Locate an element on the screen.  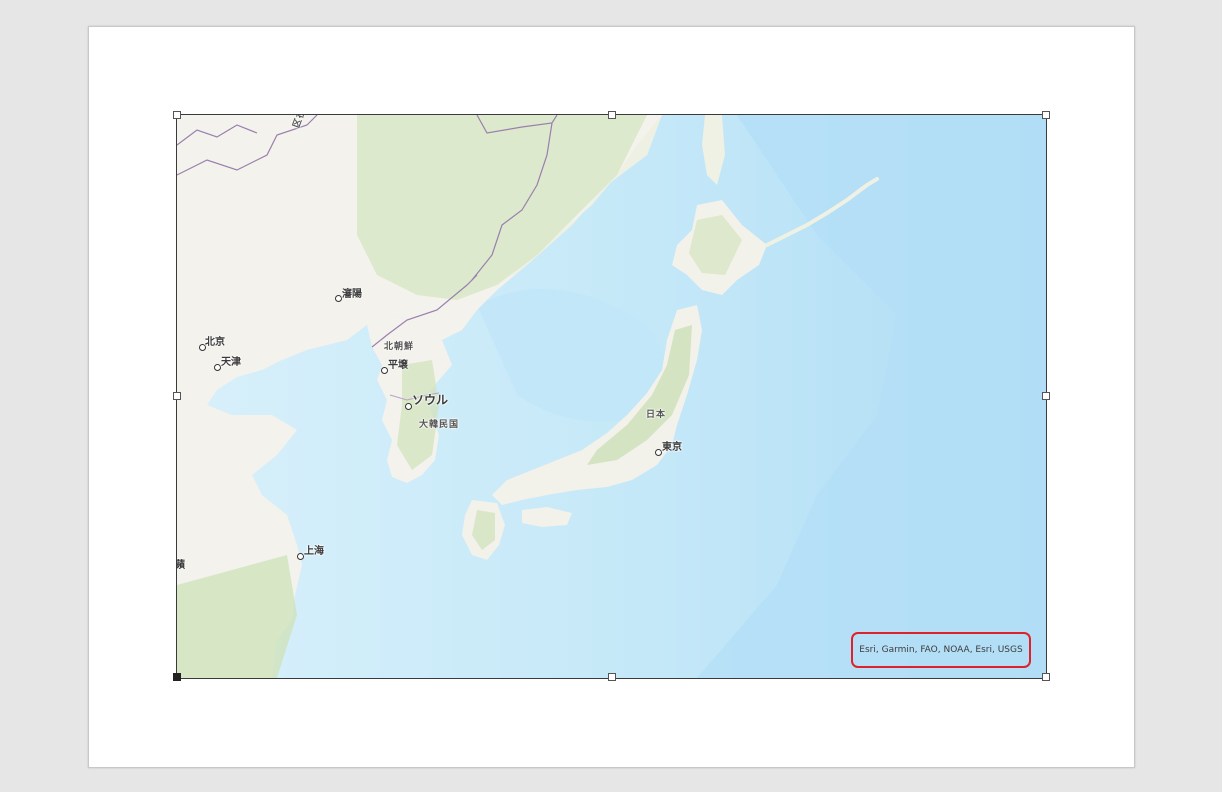
resize-handle-bottom-right is located at coordinates (1046, 677).